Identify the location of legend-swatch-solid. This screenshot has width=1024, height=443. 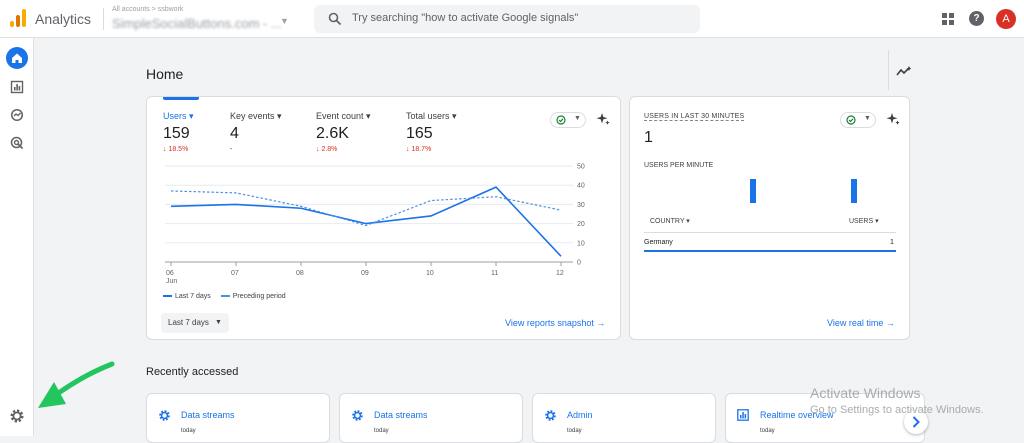
(167, 296).